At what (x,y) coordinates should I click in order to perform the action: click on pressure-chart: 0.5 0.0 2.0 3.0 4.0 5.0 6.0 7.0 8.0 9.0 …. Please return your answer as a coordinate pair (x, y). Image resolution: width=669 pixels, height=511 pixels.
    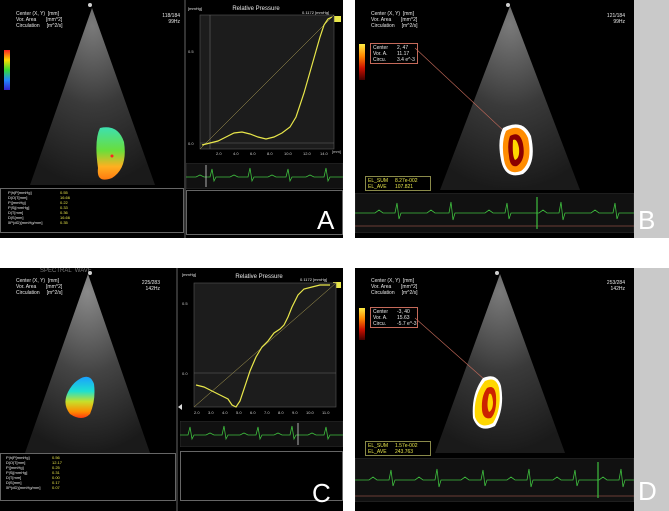
    Looking at the image, I should click on (259, 348).